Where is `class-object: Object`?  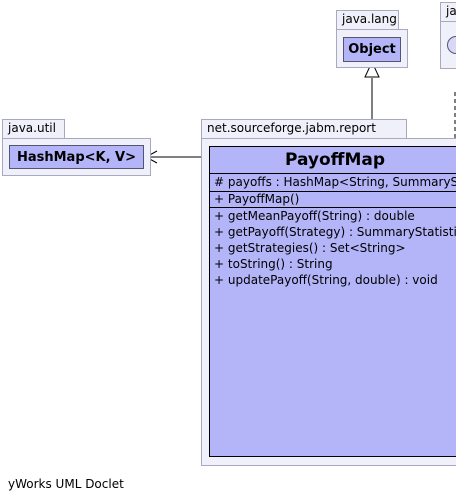
class-object: Object is located at coordinates (372, 49).